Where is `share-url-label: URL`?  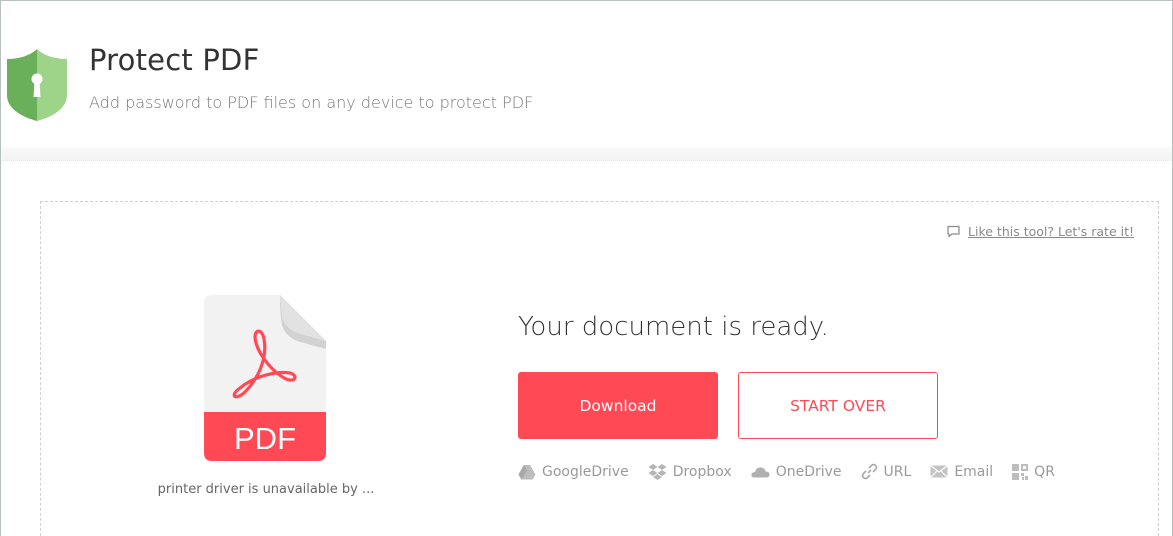 share-url-label: URL is located at coordinates (897, 471).